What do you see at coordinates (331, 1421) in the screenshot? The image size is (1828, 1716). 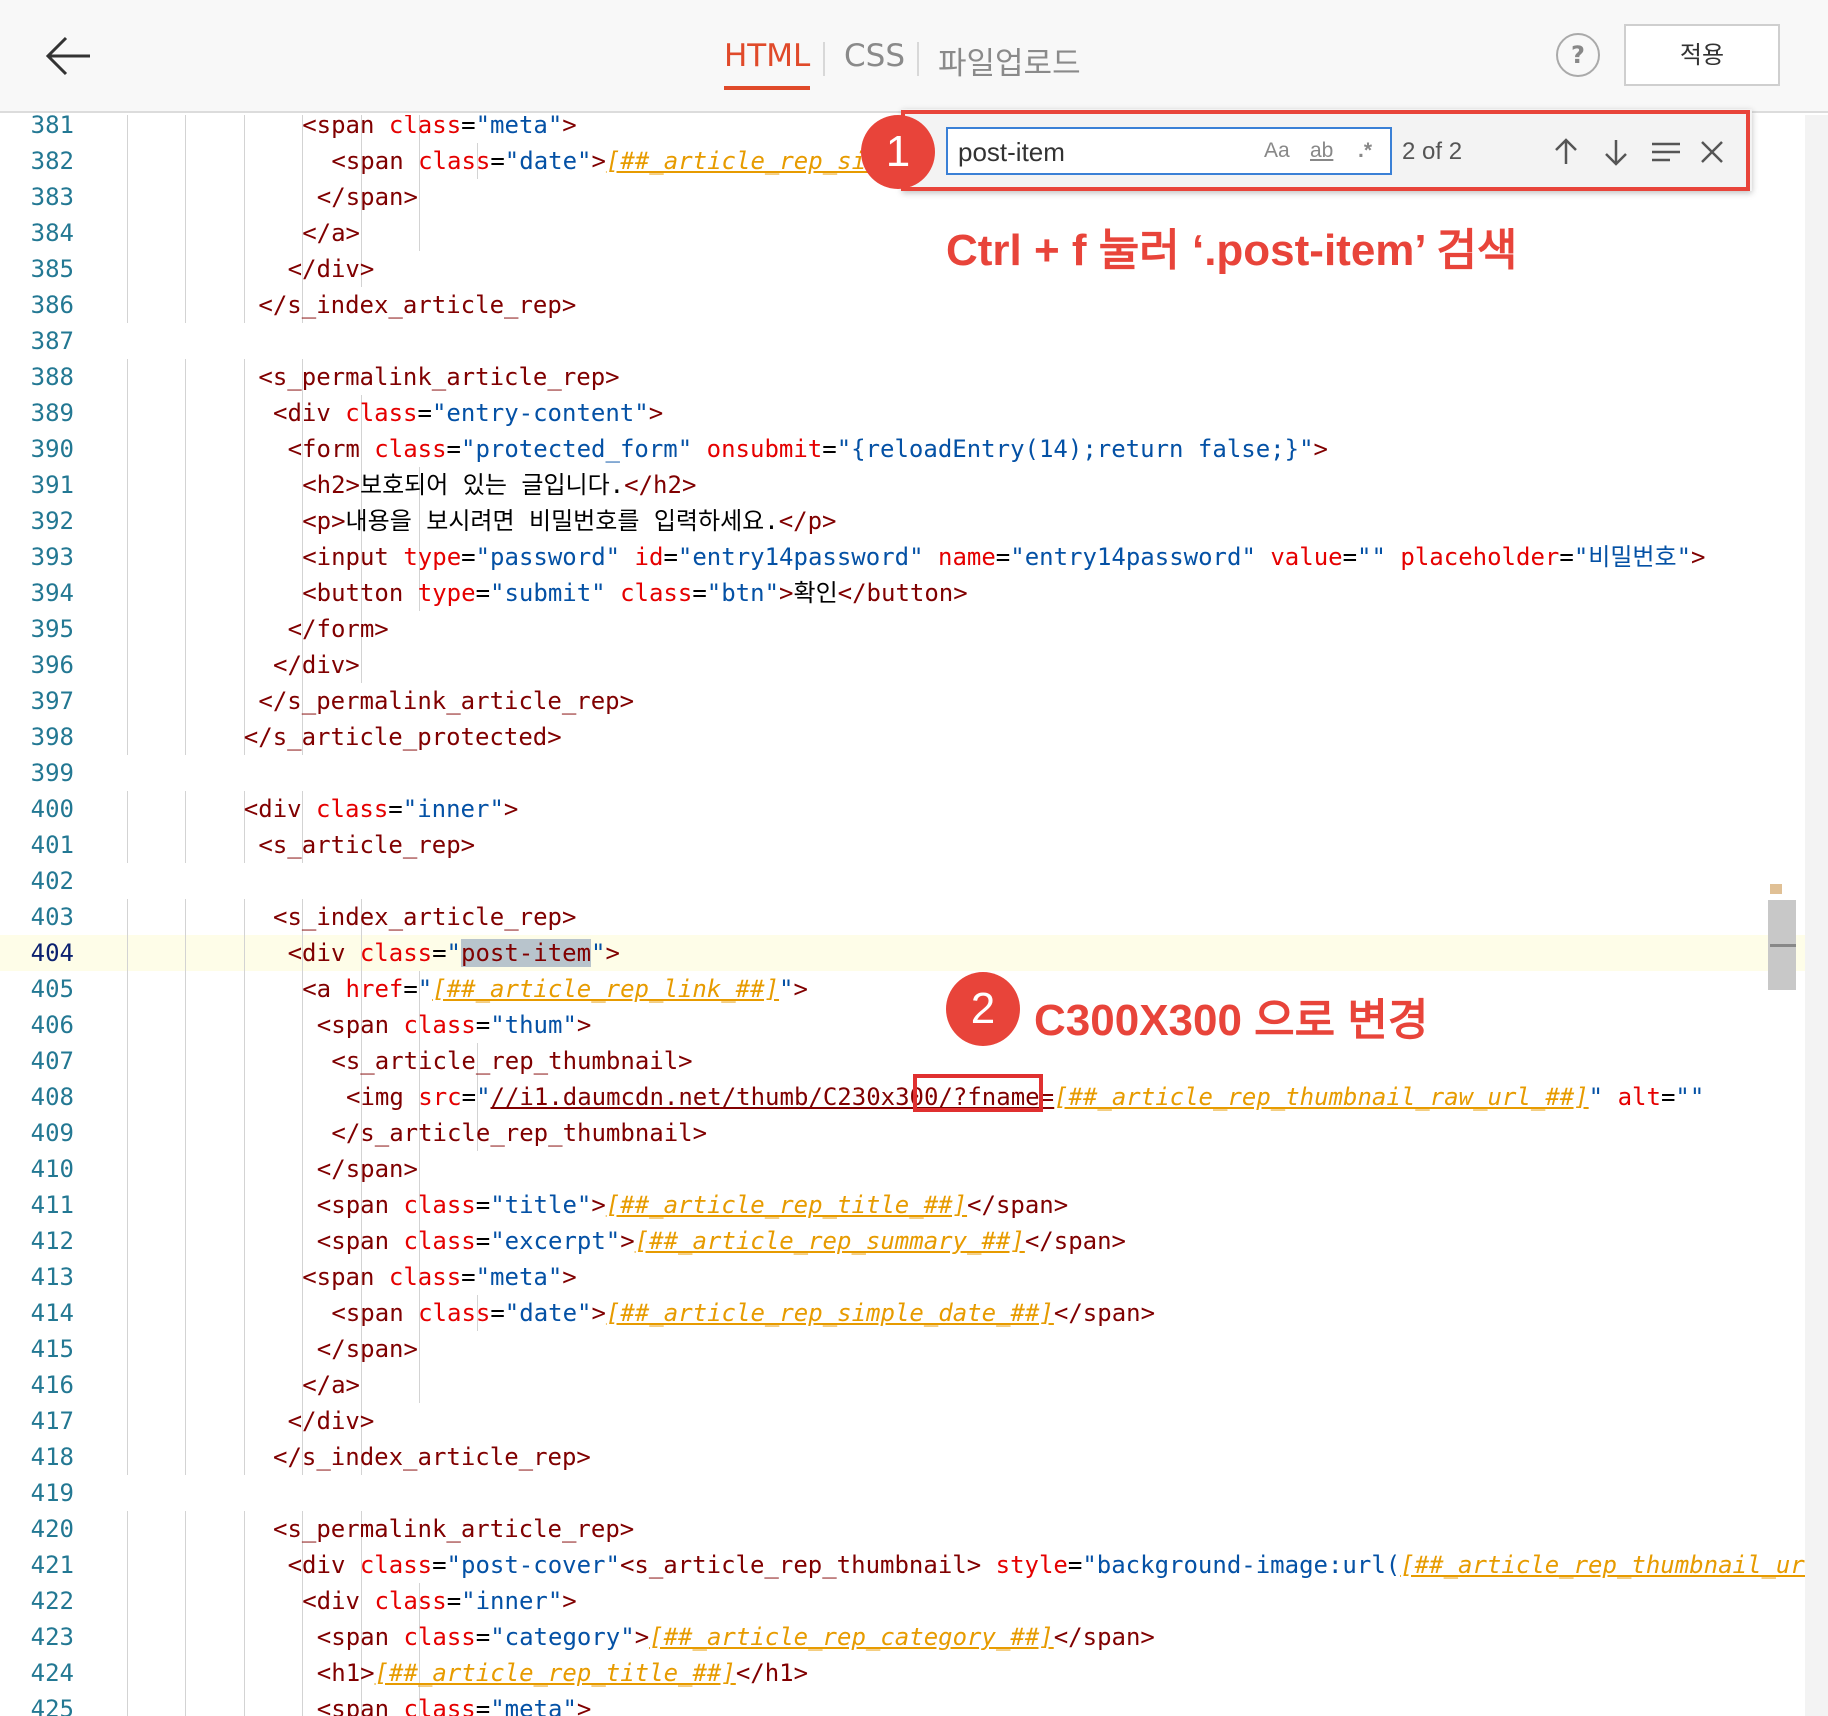 I see `code-text: </div>` at bounding box center [331, 1421].